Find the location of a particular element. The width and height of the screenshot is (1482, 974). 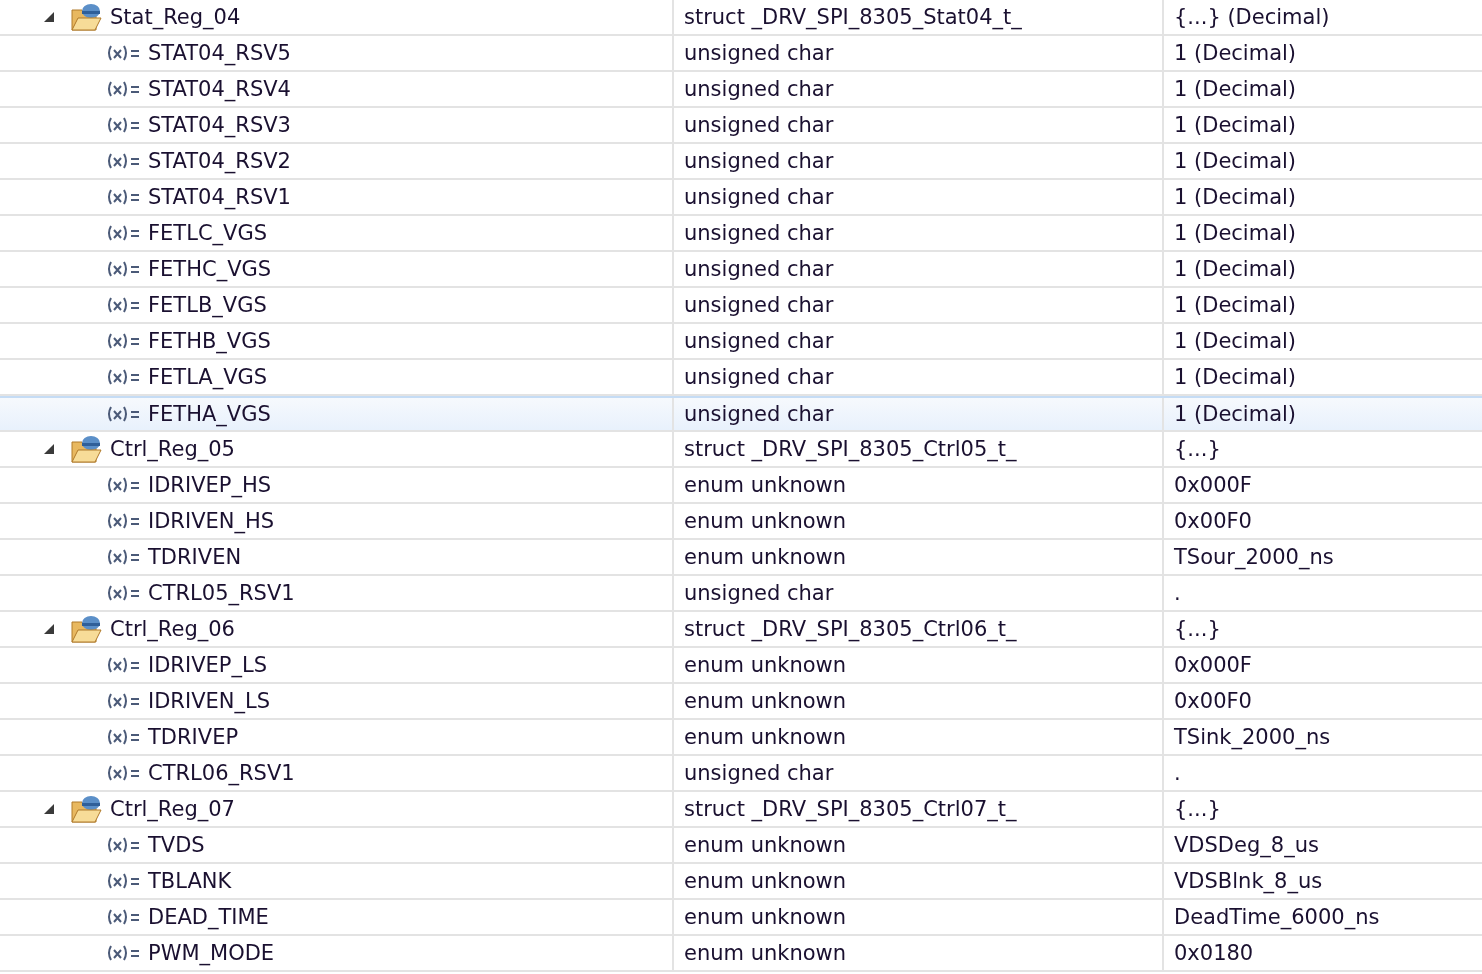

tree-row: CTRL06_RSV1 unsigned char . is located at coordinates (741, 774).